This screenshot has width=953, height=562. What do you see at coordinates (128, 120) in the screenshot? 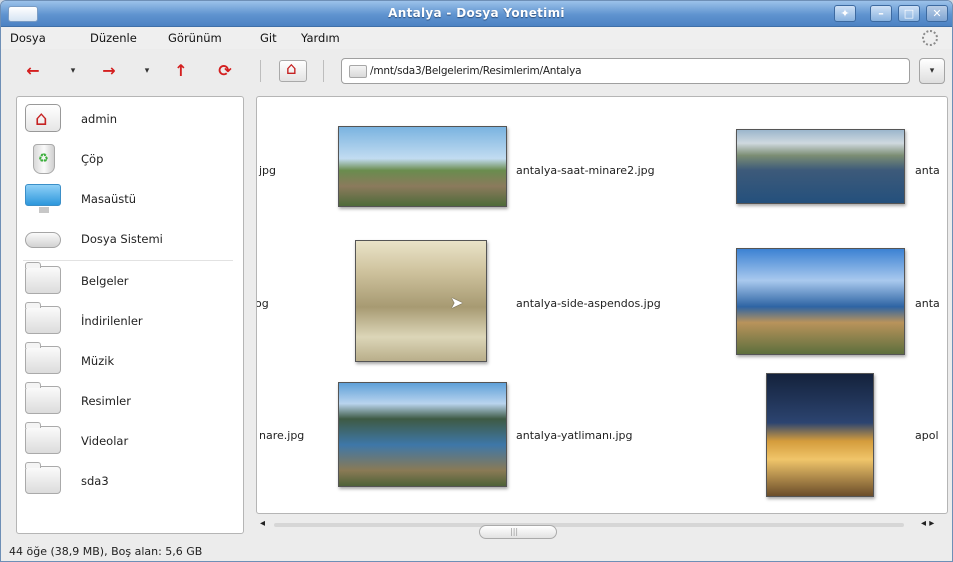
I see `place-admin: admin` at bounding box center [128, 120].